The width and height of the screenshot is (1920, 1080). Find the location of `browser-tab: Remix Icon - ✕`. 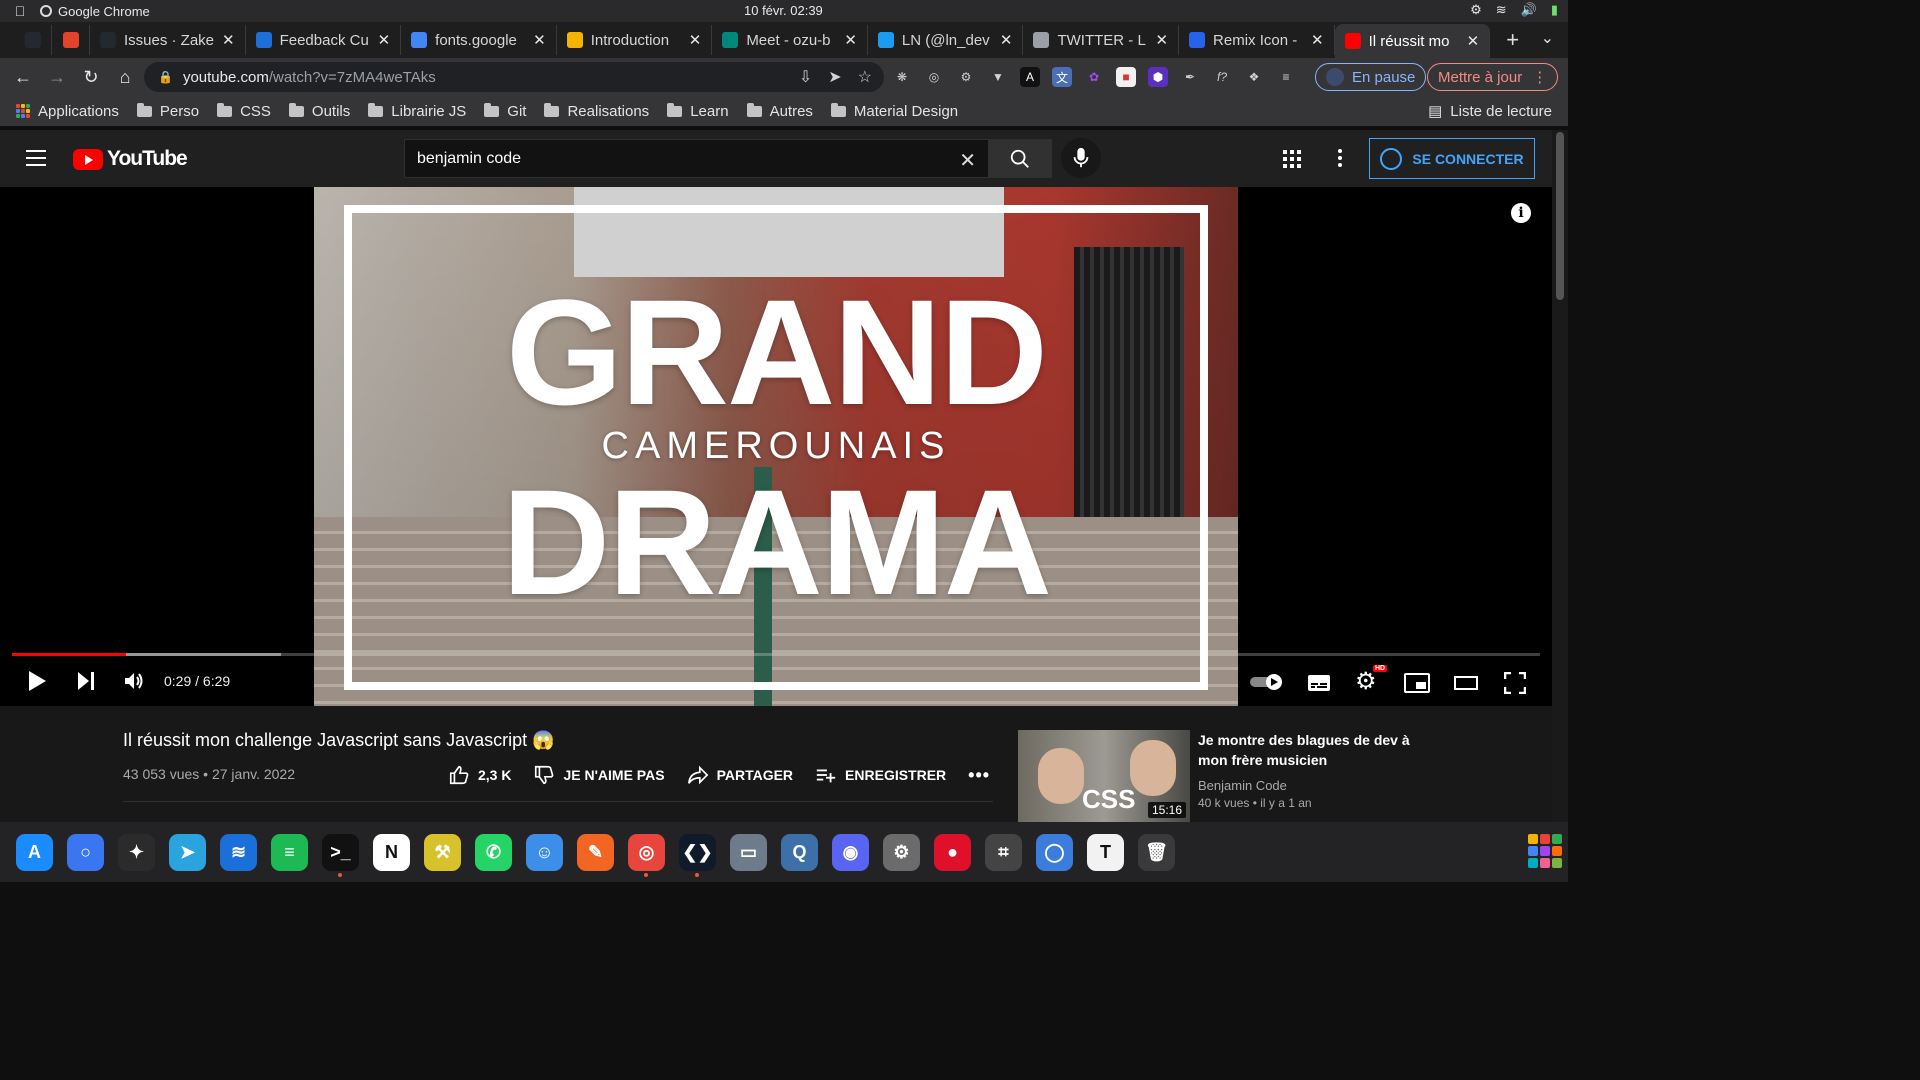

browser-tab: Remix Icon - ✕ is located at coordinates (1257, 40).